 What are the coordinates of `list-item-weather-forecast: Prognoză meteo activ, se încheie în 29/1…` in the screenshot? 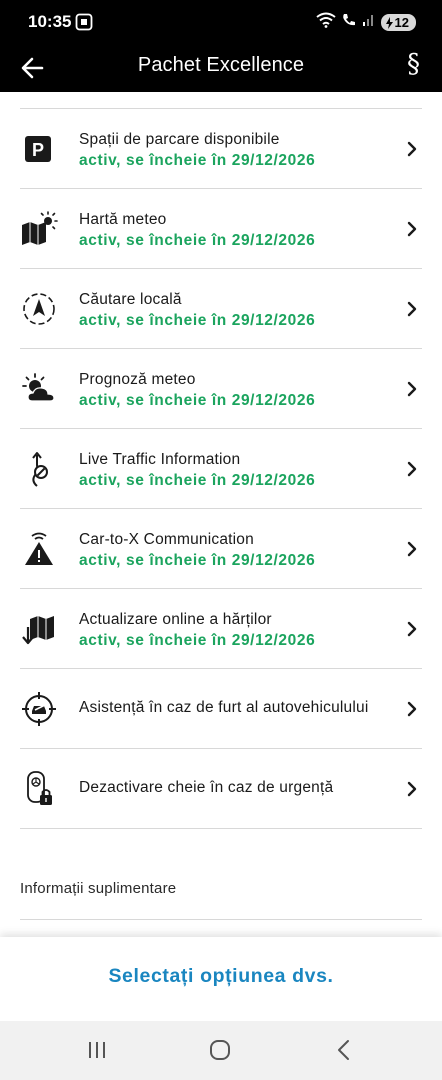 It's located at (221, 389).